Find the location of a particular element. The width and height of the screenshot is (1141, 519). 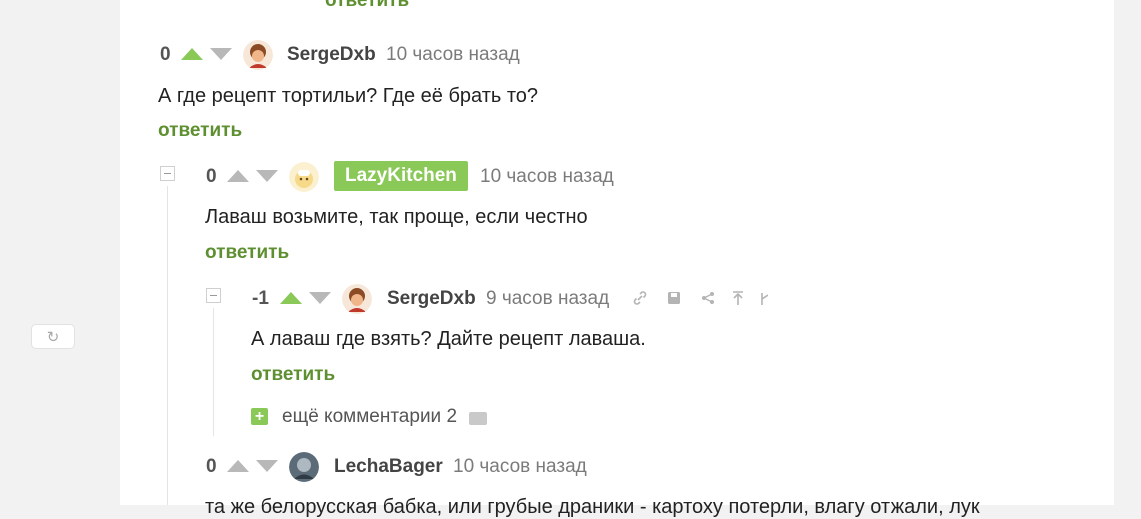

link-icon is located at coordinates (640, 299).